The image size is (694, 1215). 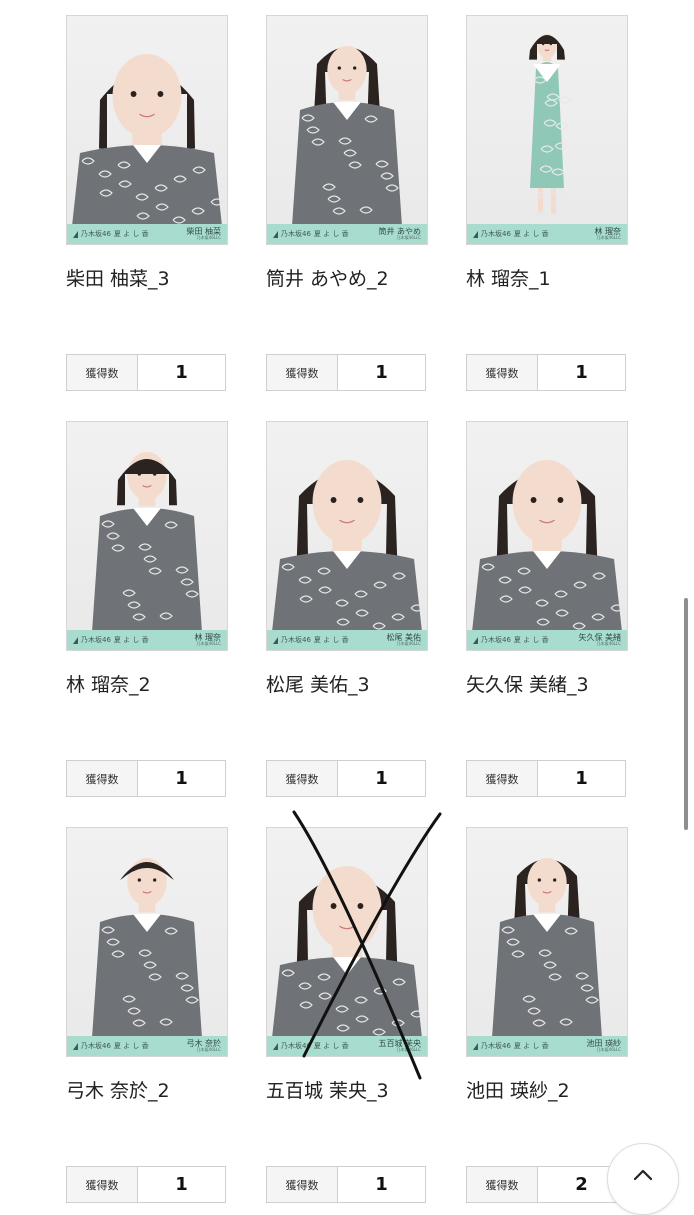 I want to click on photo-label-band: 乃木坂46 夏 よ し 香 矢久保 美緒 乃木坂46LLC, so click(x=547, y=640).